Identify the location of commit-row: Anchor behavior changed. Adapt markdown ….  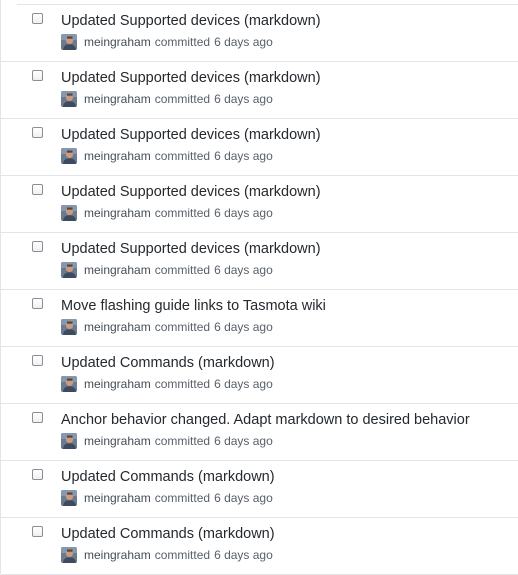
(259, 432).